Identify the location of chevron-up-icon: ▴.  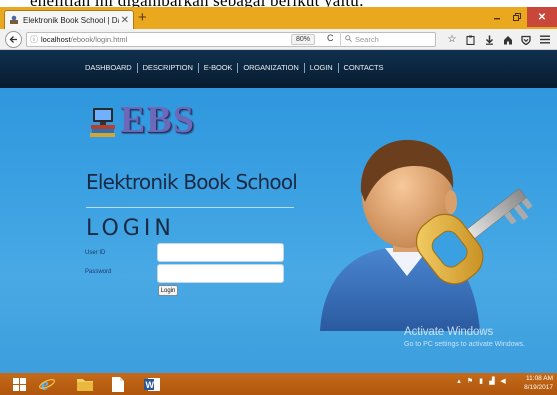
(459, 381).